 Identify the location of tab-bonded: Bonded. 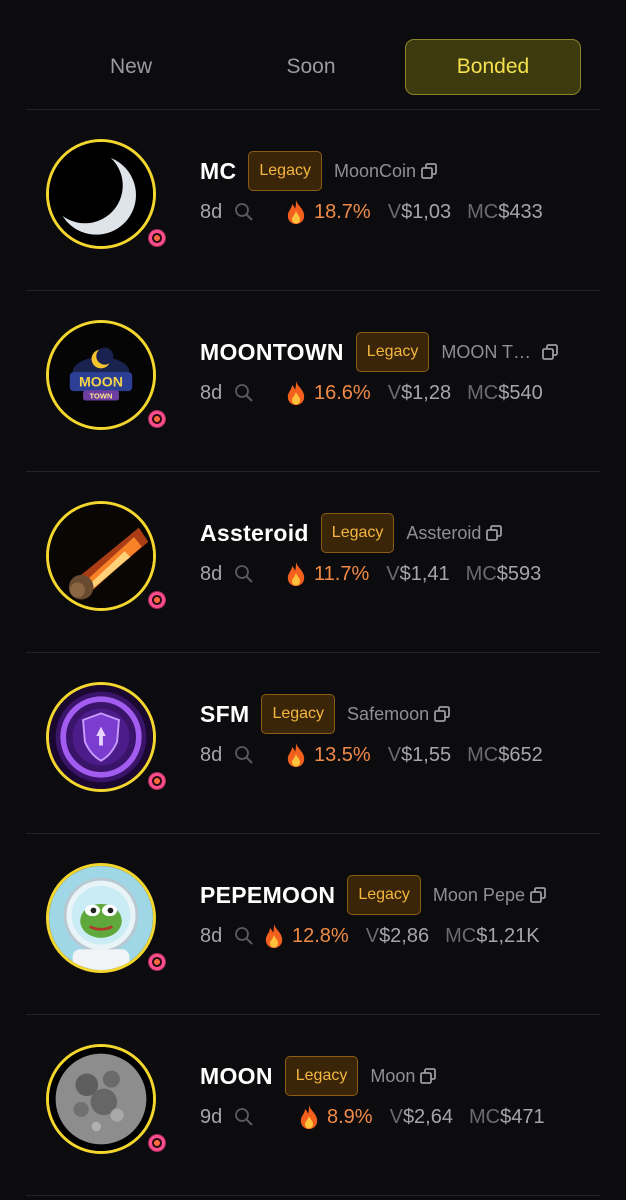
(493, 67).